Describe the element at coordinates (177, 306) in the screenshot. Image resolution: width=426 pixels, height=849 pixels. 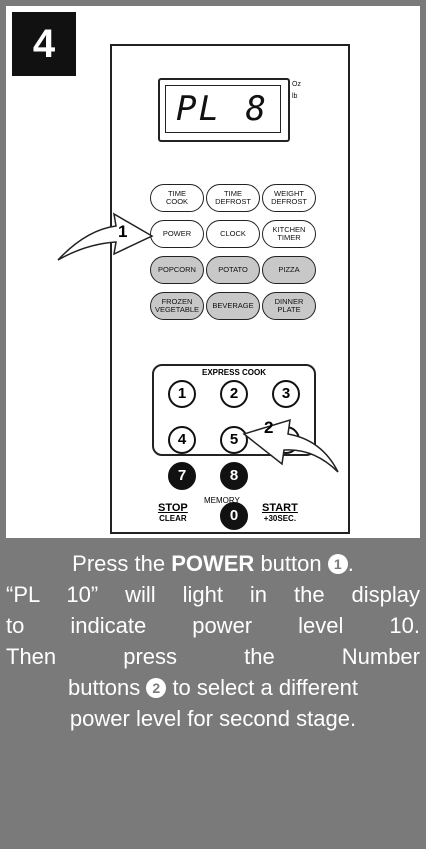
I see `frozen-vegetable-button: FROZEN VEGETABLE` at that location.